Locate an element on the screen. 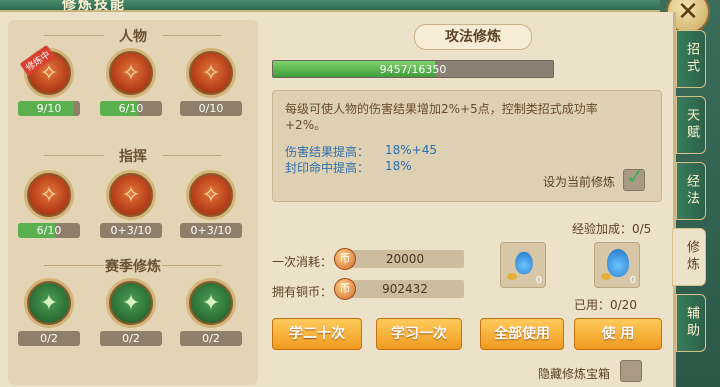  skill-slot: ✧ 0/10 is located at coordinates (211, 82).